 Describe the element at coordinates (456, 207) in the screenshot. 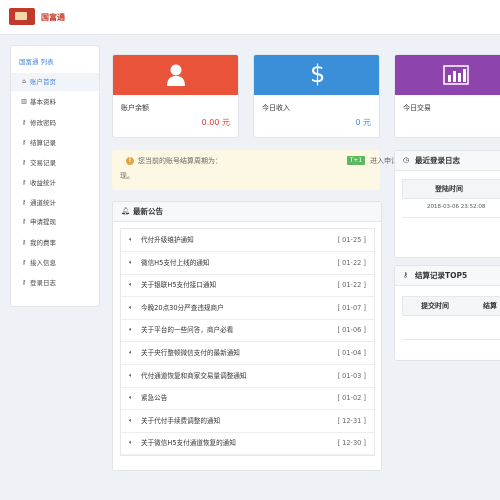

I see `login-log-row: 2018-03-06 23:52:08` at that location.